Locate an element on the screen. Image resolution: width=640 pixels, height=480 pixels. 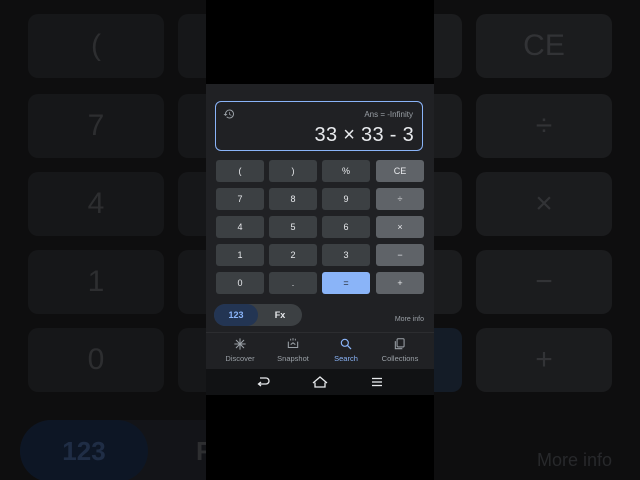
key-9: 9 is located at coordinates (346, 199).